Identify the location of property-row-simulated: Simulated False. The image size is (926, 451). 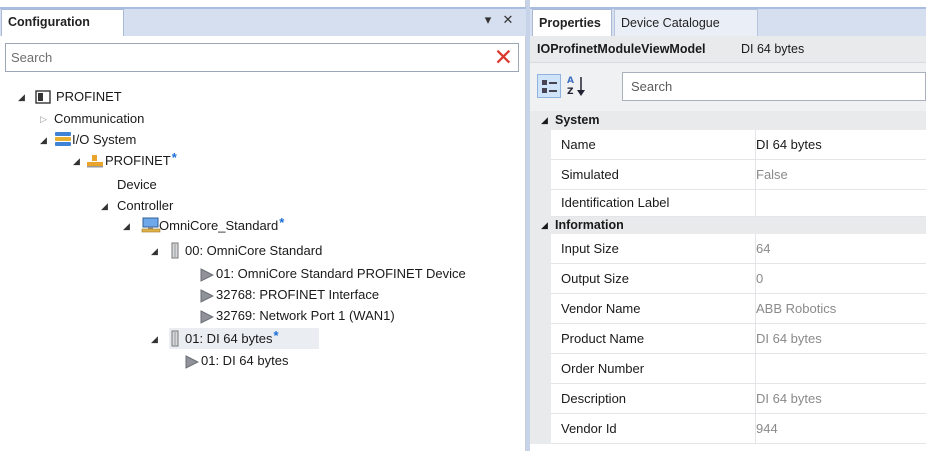
(728, 175).